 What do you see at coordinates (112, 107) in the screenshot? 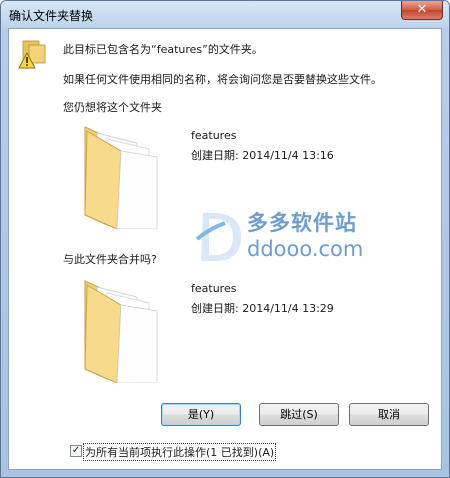
I see `message-line-3: 您仍想将这个文件夹` at bounding box center [112, 107].